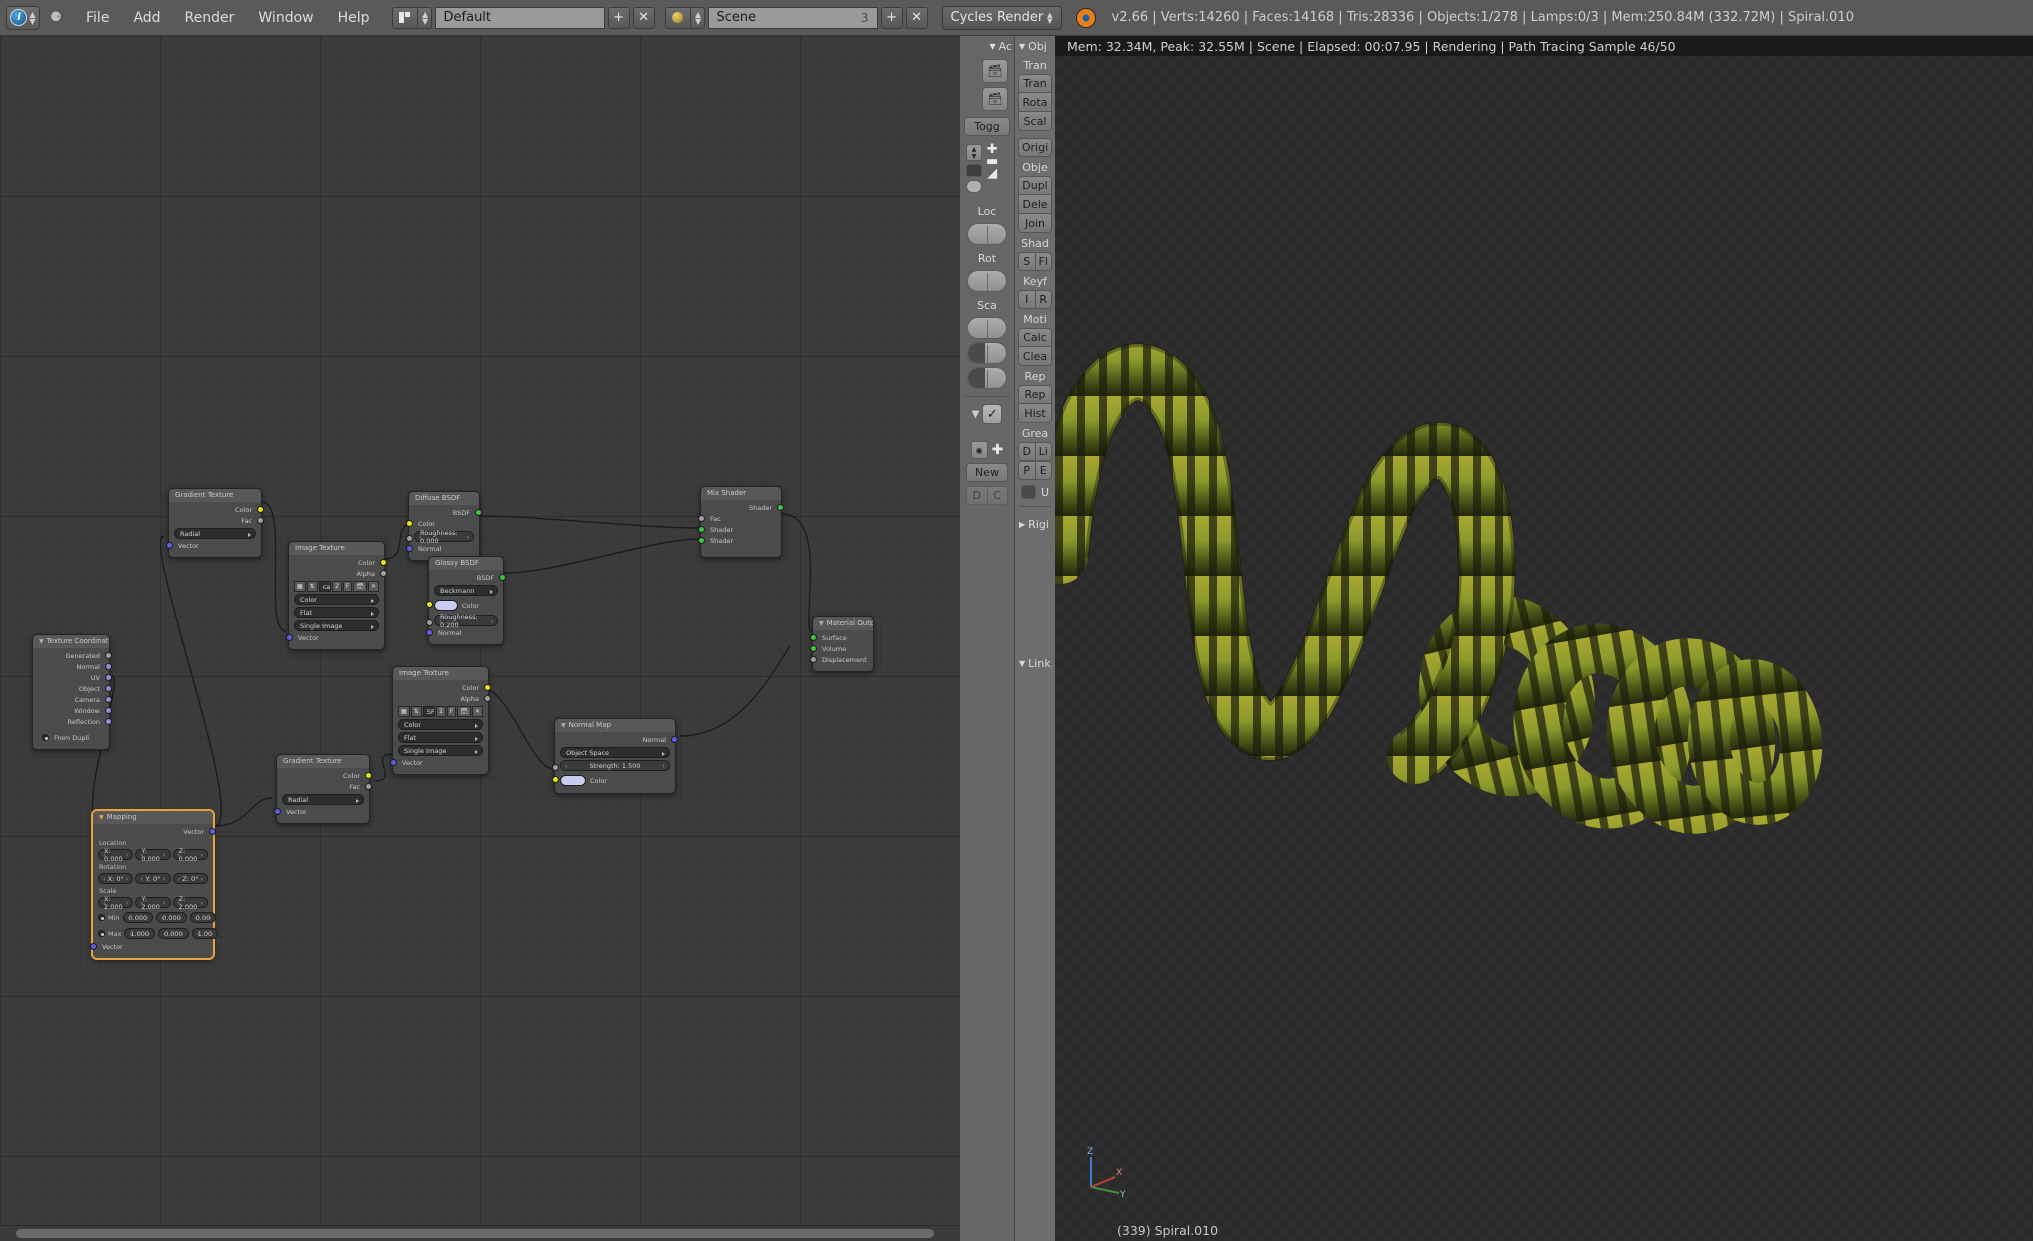 The height and width of the screenshot is (1241, 2033). I want to click on enable-row: ▼ ✓, so click(987, 414).